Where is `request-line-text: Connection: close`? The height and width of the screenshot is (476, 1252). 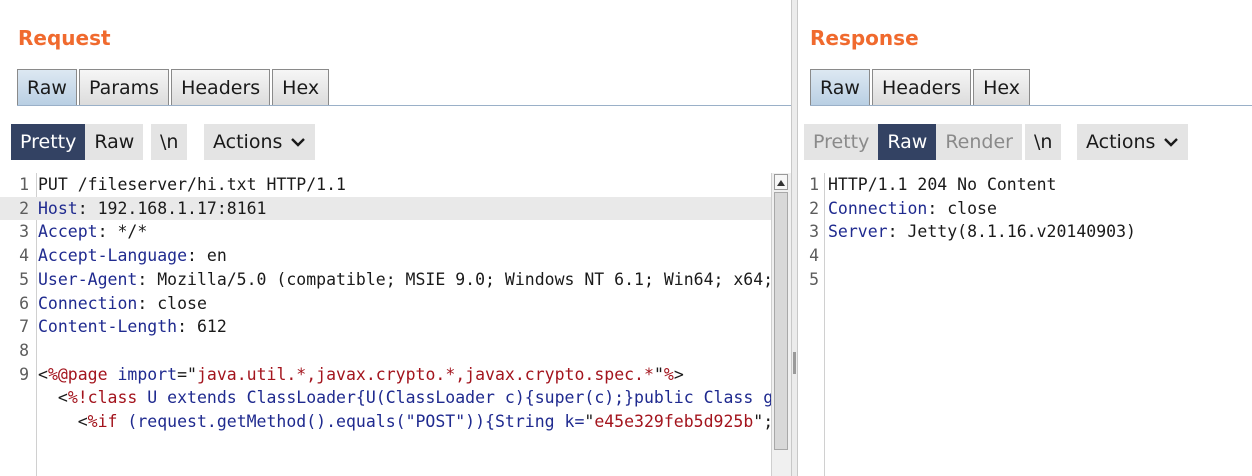
request-line-text: Connection: close is located at coordinates (122, 304).